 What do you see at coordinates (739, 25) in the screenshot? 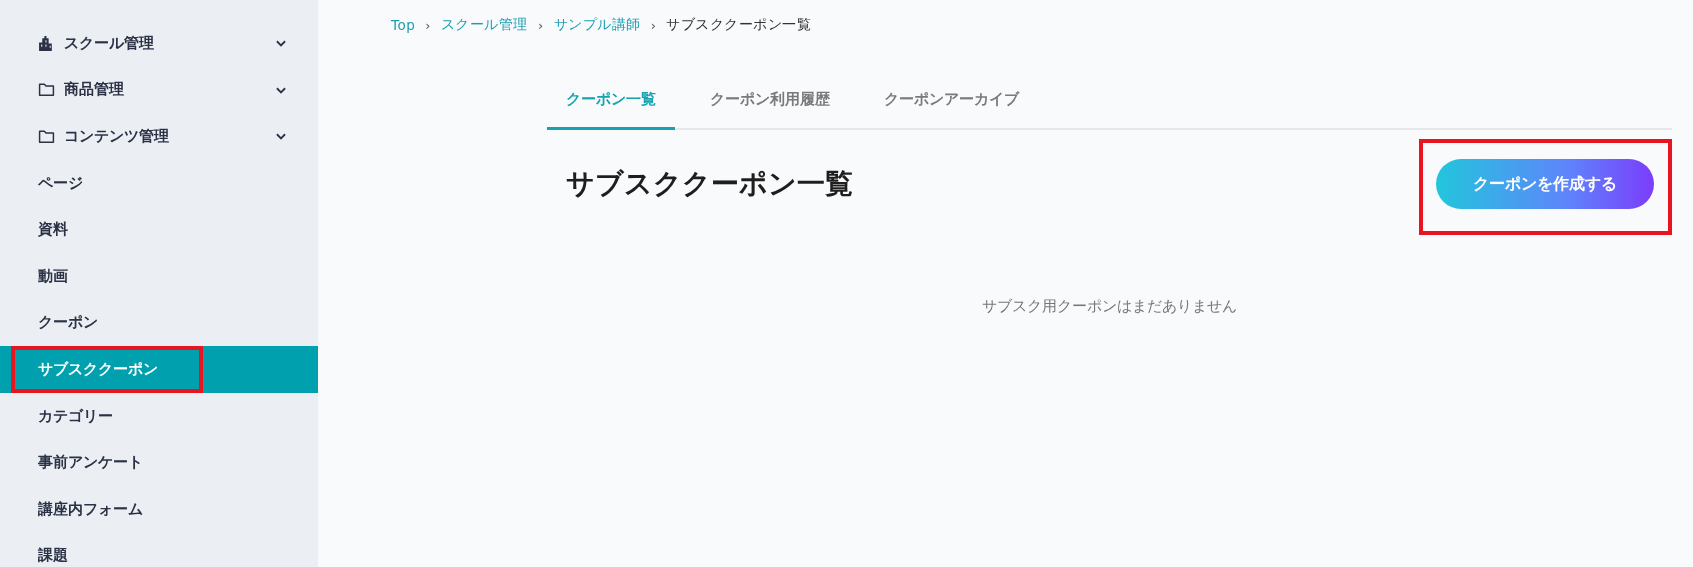
I see `breadcrumb-current: サブスククーポン一覧` at bounding box center [739, 25].